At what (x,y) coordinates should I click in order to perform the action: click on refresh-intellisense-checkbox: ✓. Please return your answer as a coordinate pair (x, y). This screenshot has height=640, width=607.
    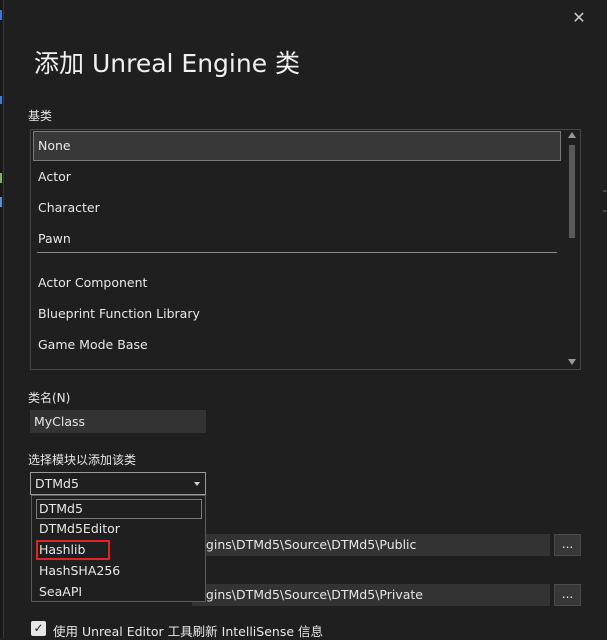
    Looking at the image, I should click on (38, 628).